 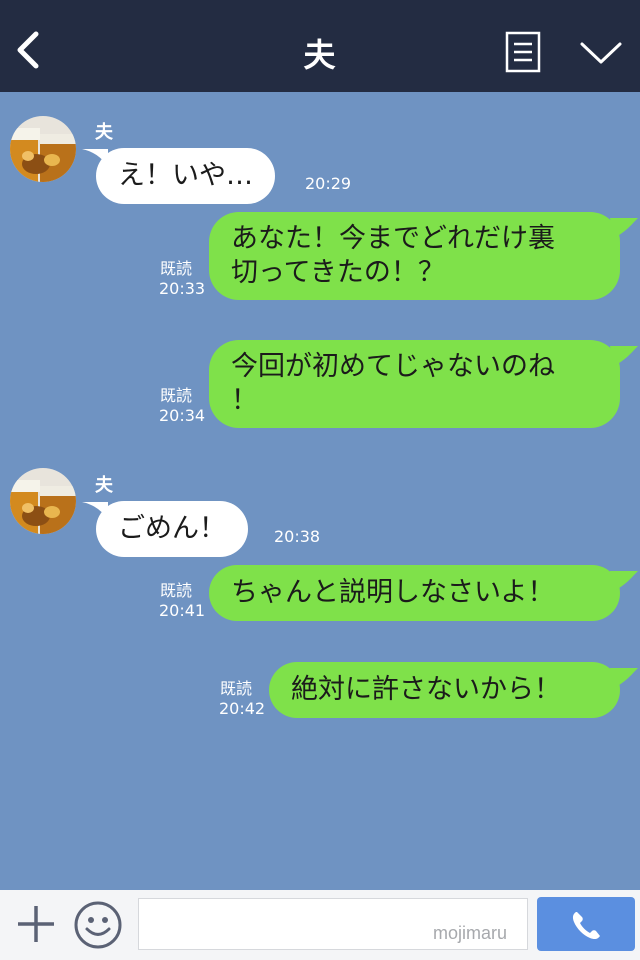 I want to click on message-time: 20:41, so click(x=182, y=610).